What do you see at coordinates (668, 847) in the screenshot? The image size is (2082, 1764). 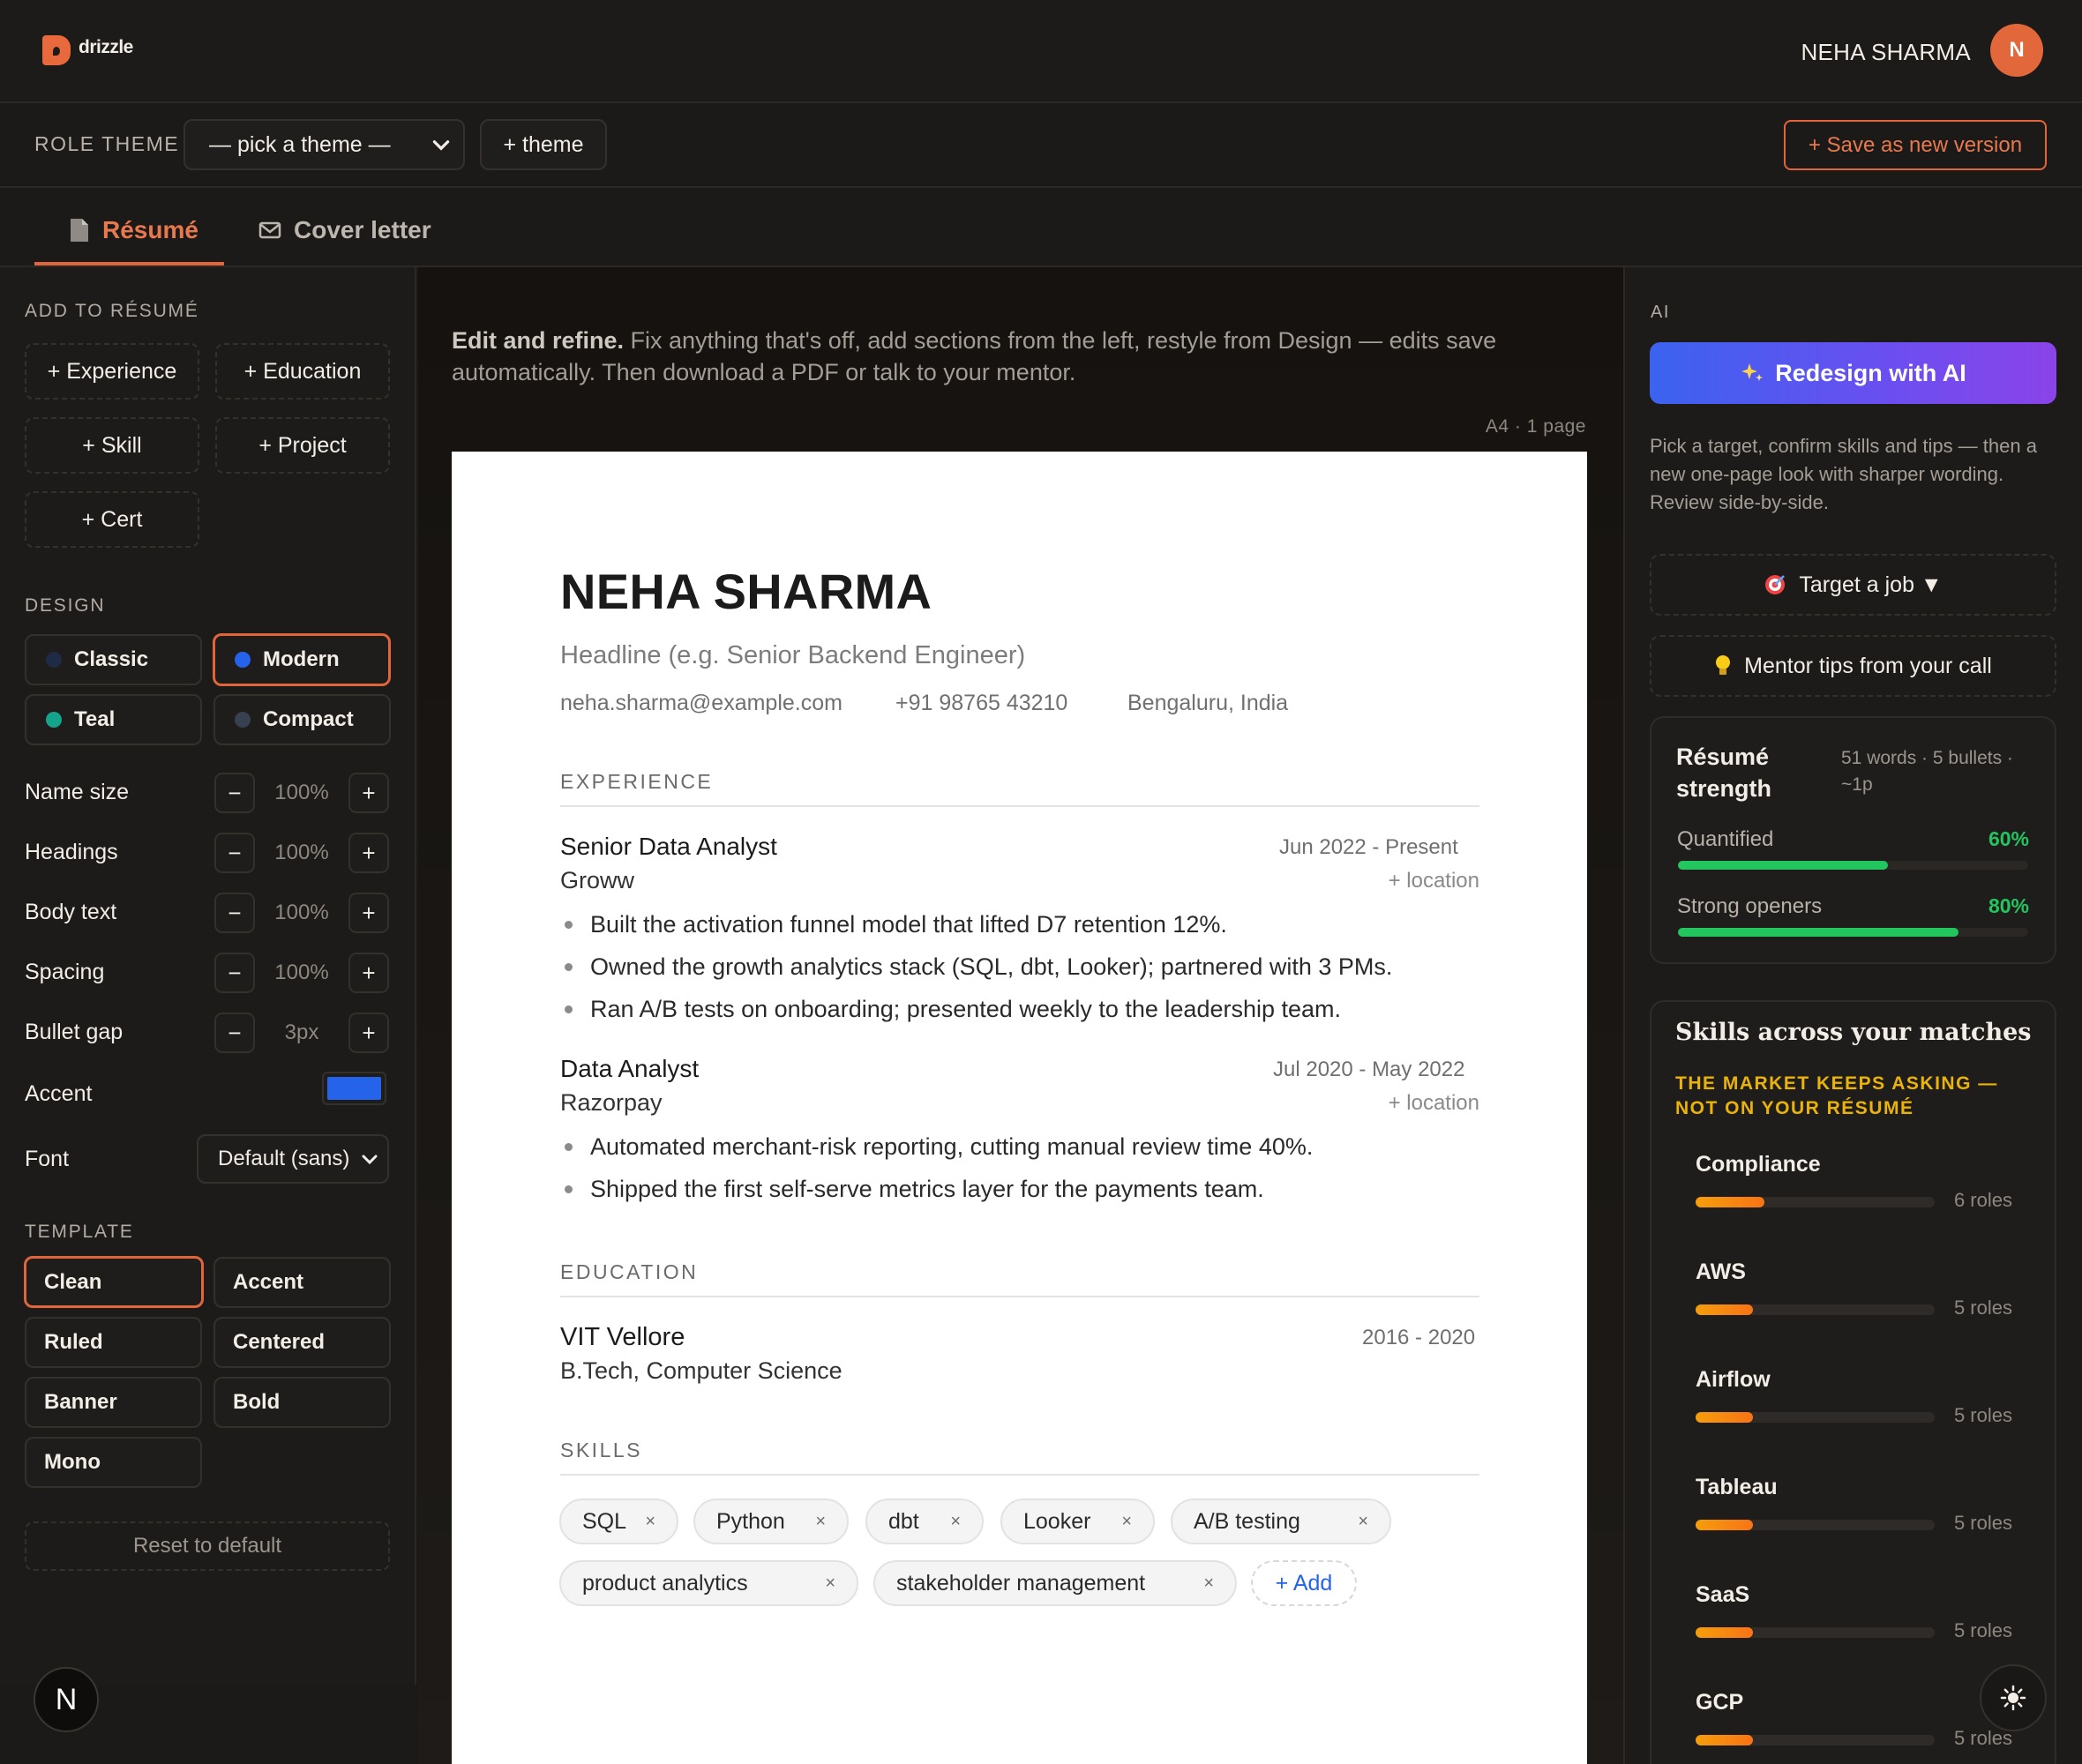 I see `job-role: Senior Data Analyst` at bounding box center [668, 847].